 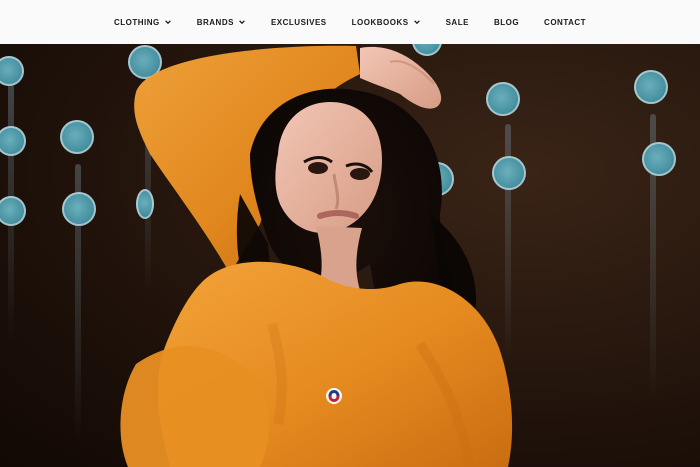 I want to click on nav-item-label: SALE, so click(x=457, y=22).